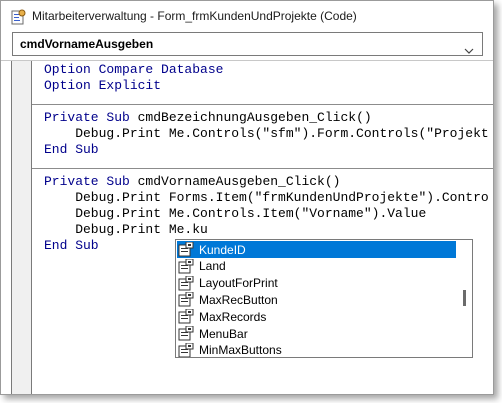 Image resolution: width=502 pixels, height=403 pixels. Describe the element at coordinates (250, 117) in the screenshot. I see `code-text: cmdBezeichnungAusgeben_Click()` at that location.